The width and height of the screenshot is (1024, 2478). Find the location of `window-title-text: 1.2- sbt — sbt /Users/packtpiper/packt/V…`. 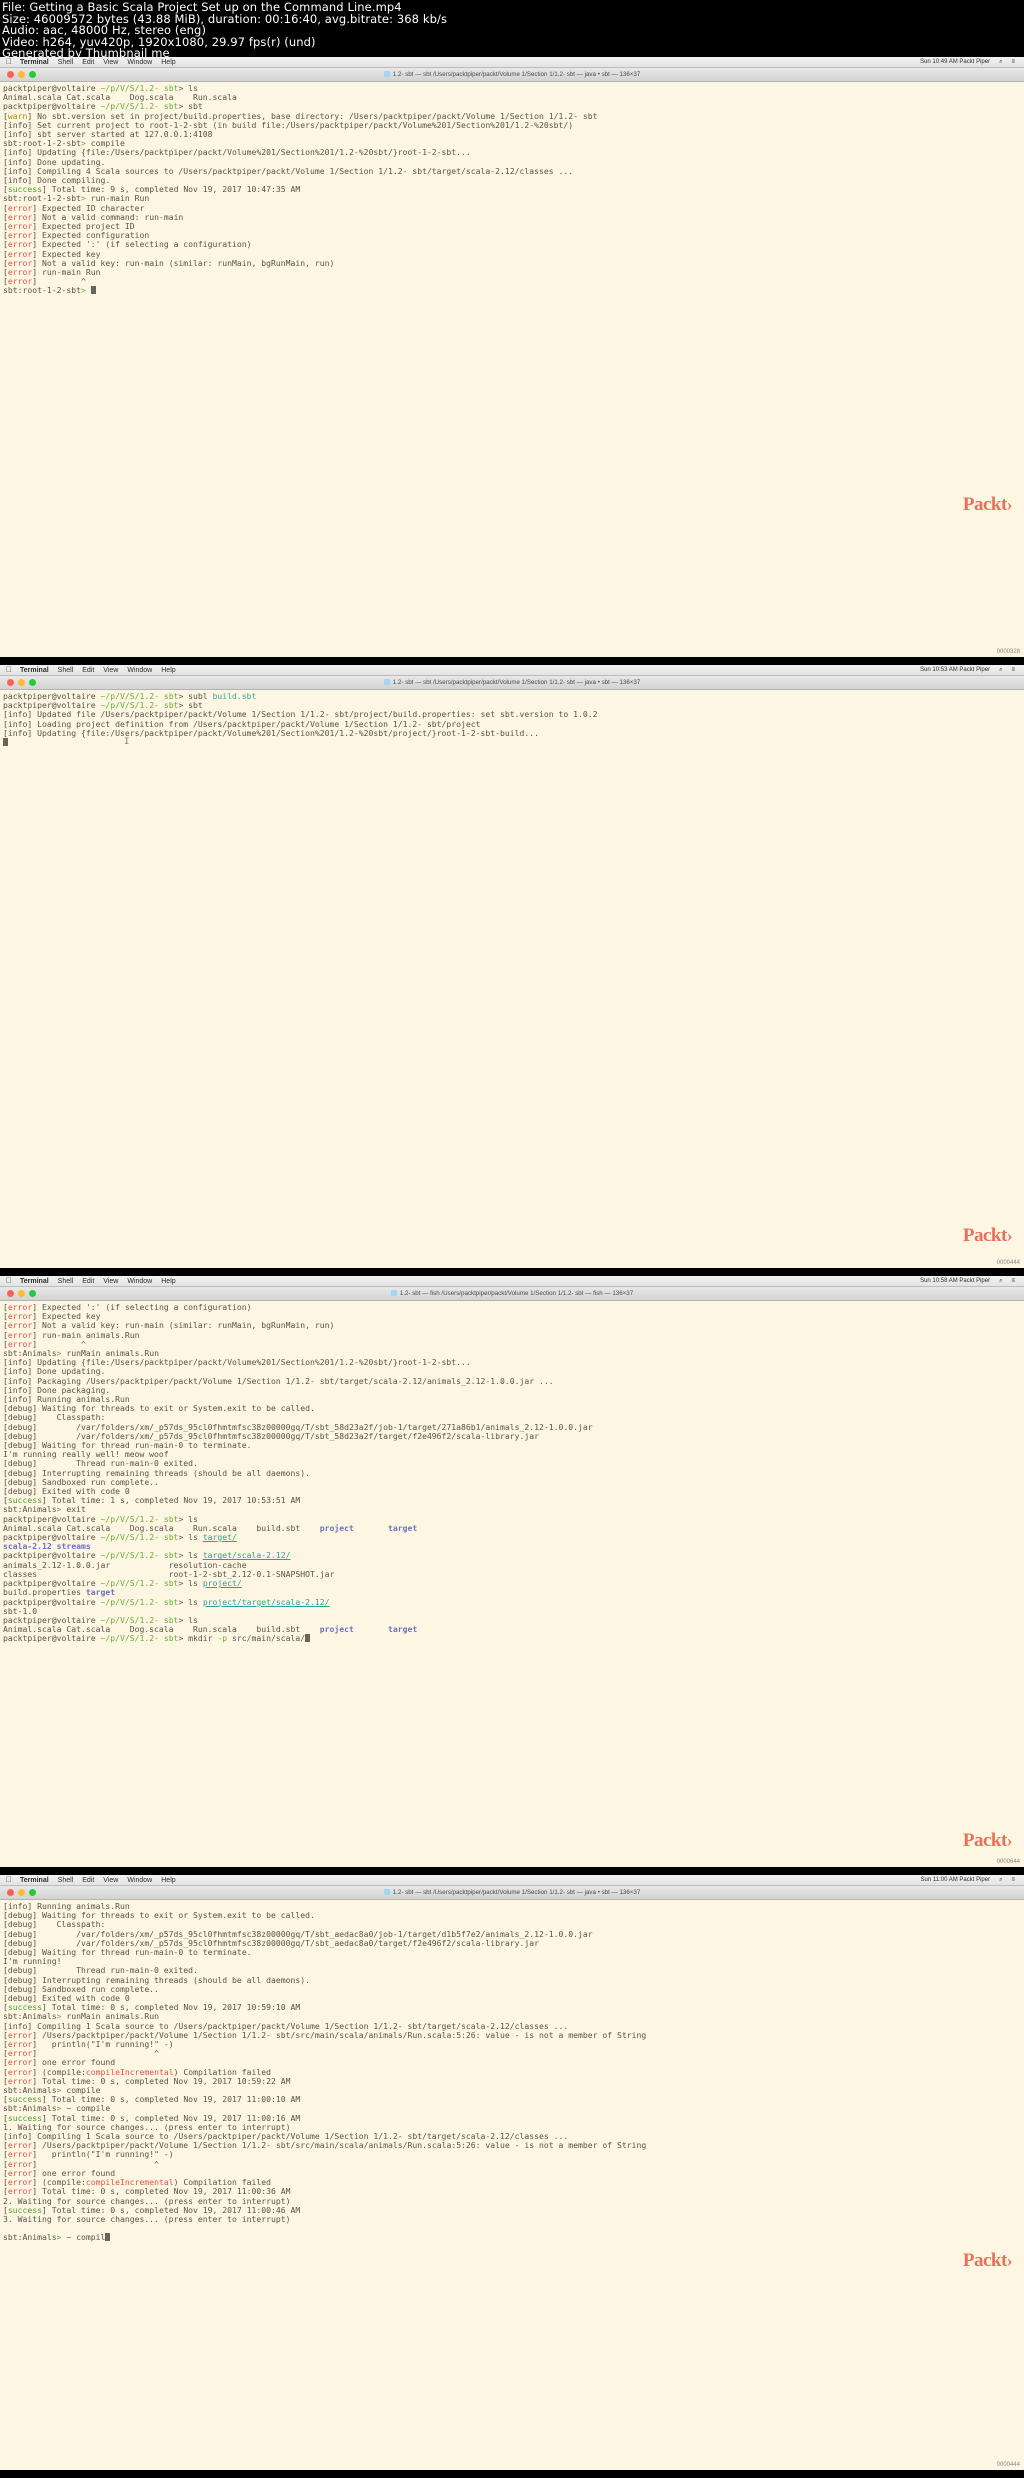

window-title-text: 1.2- sbt — sbt /Users/packtpiper/packt/V… is located at coordinates (516, 74).